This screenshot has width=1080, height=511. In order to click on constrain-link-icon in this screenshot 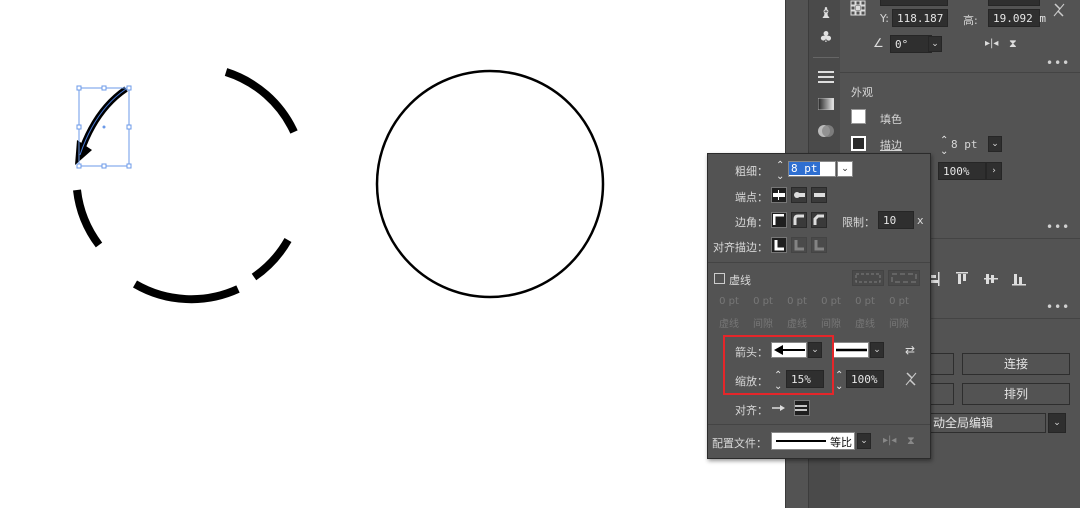, I will do `click(1059, 11)`.